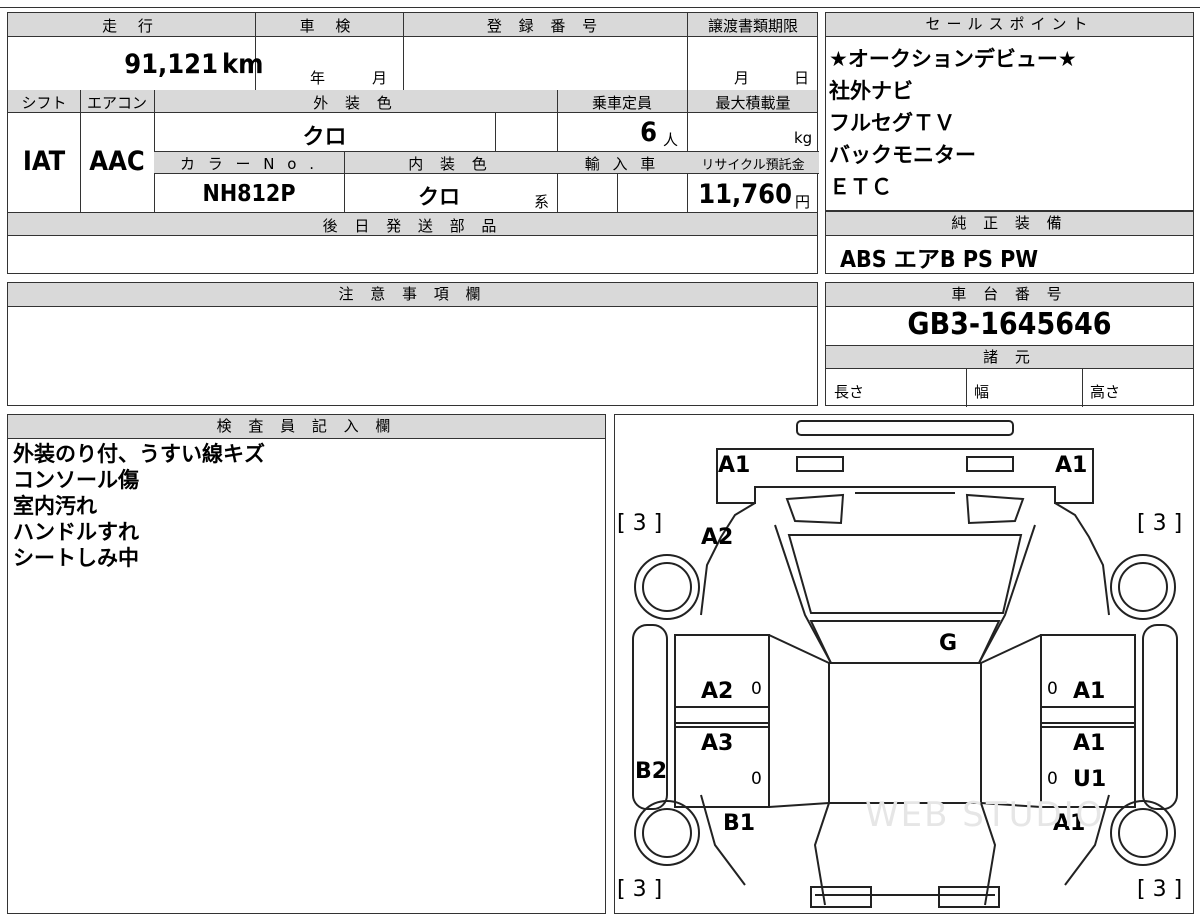 The width and height of the screenshot is (1200, 915). What do you see at coordinates (1090, 779) in the screenshot?
I see `mark-right-rear-second: U1` at bounding box center [1090, 779].